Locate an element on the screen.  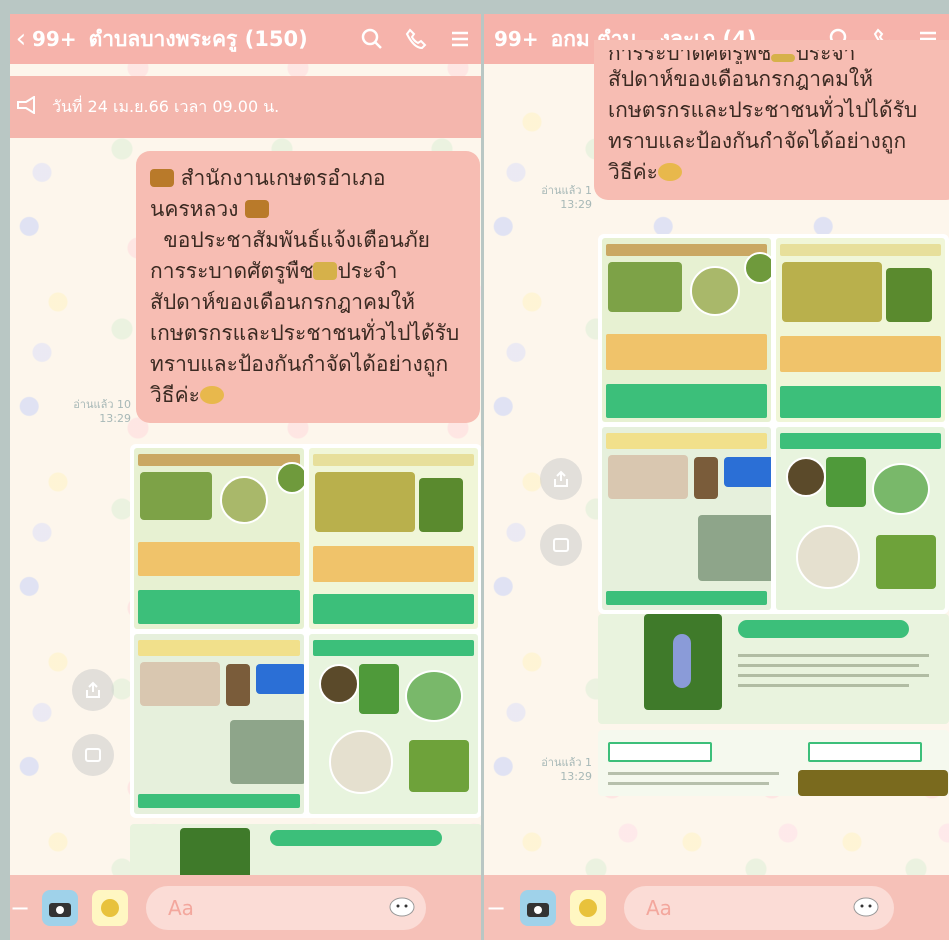
message-line: สำนักงานเกษตรอำเภอ is located at coordinates (283, 178).